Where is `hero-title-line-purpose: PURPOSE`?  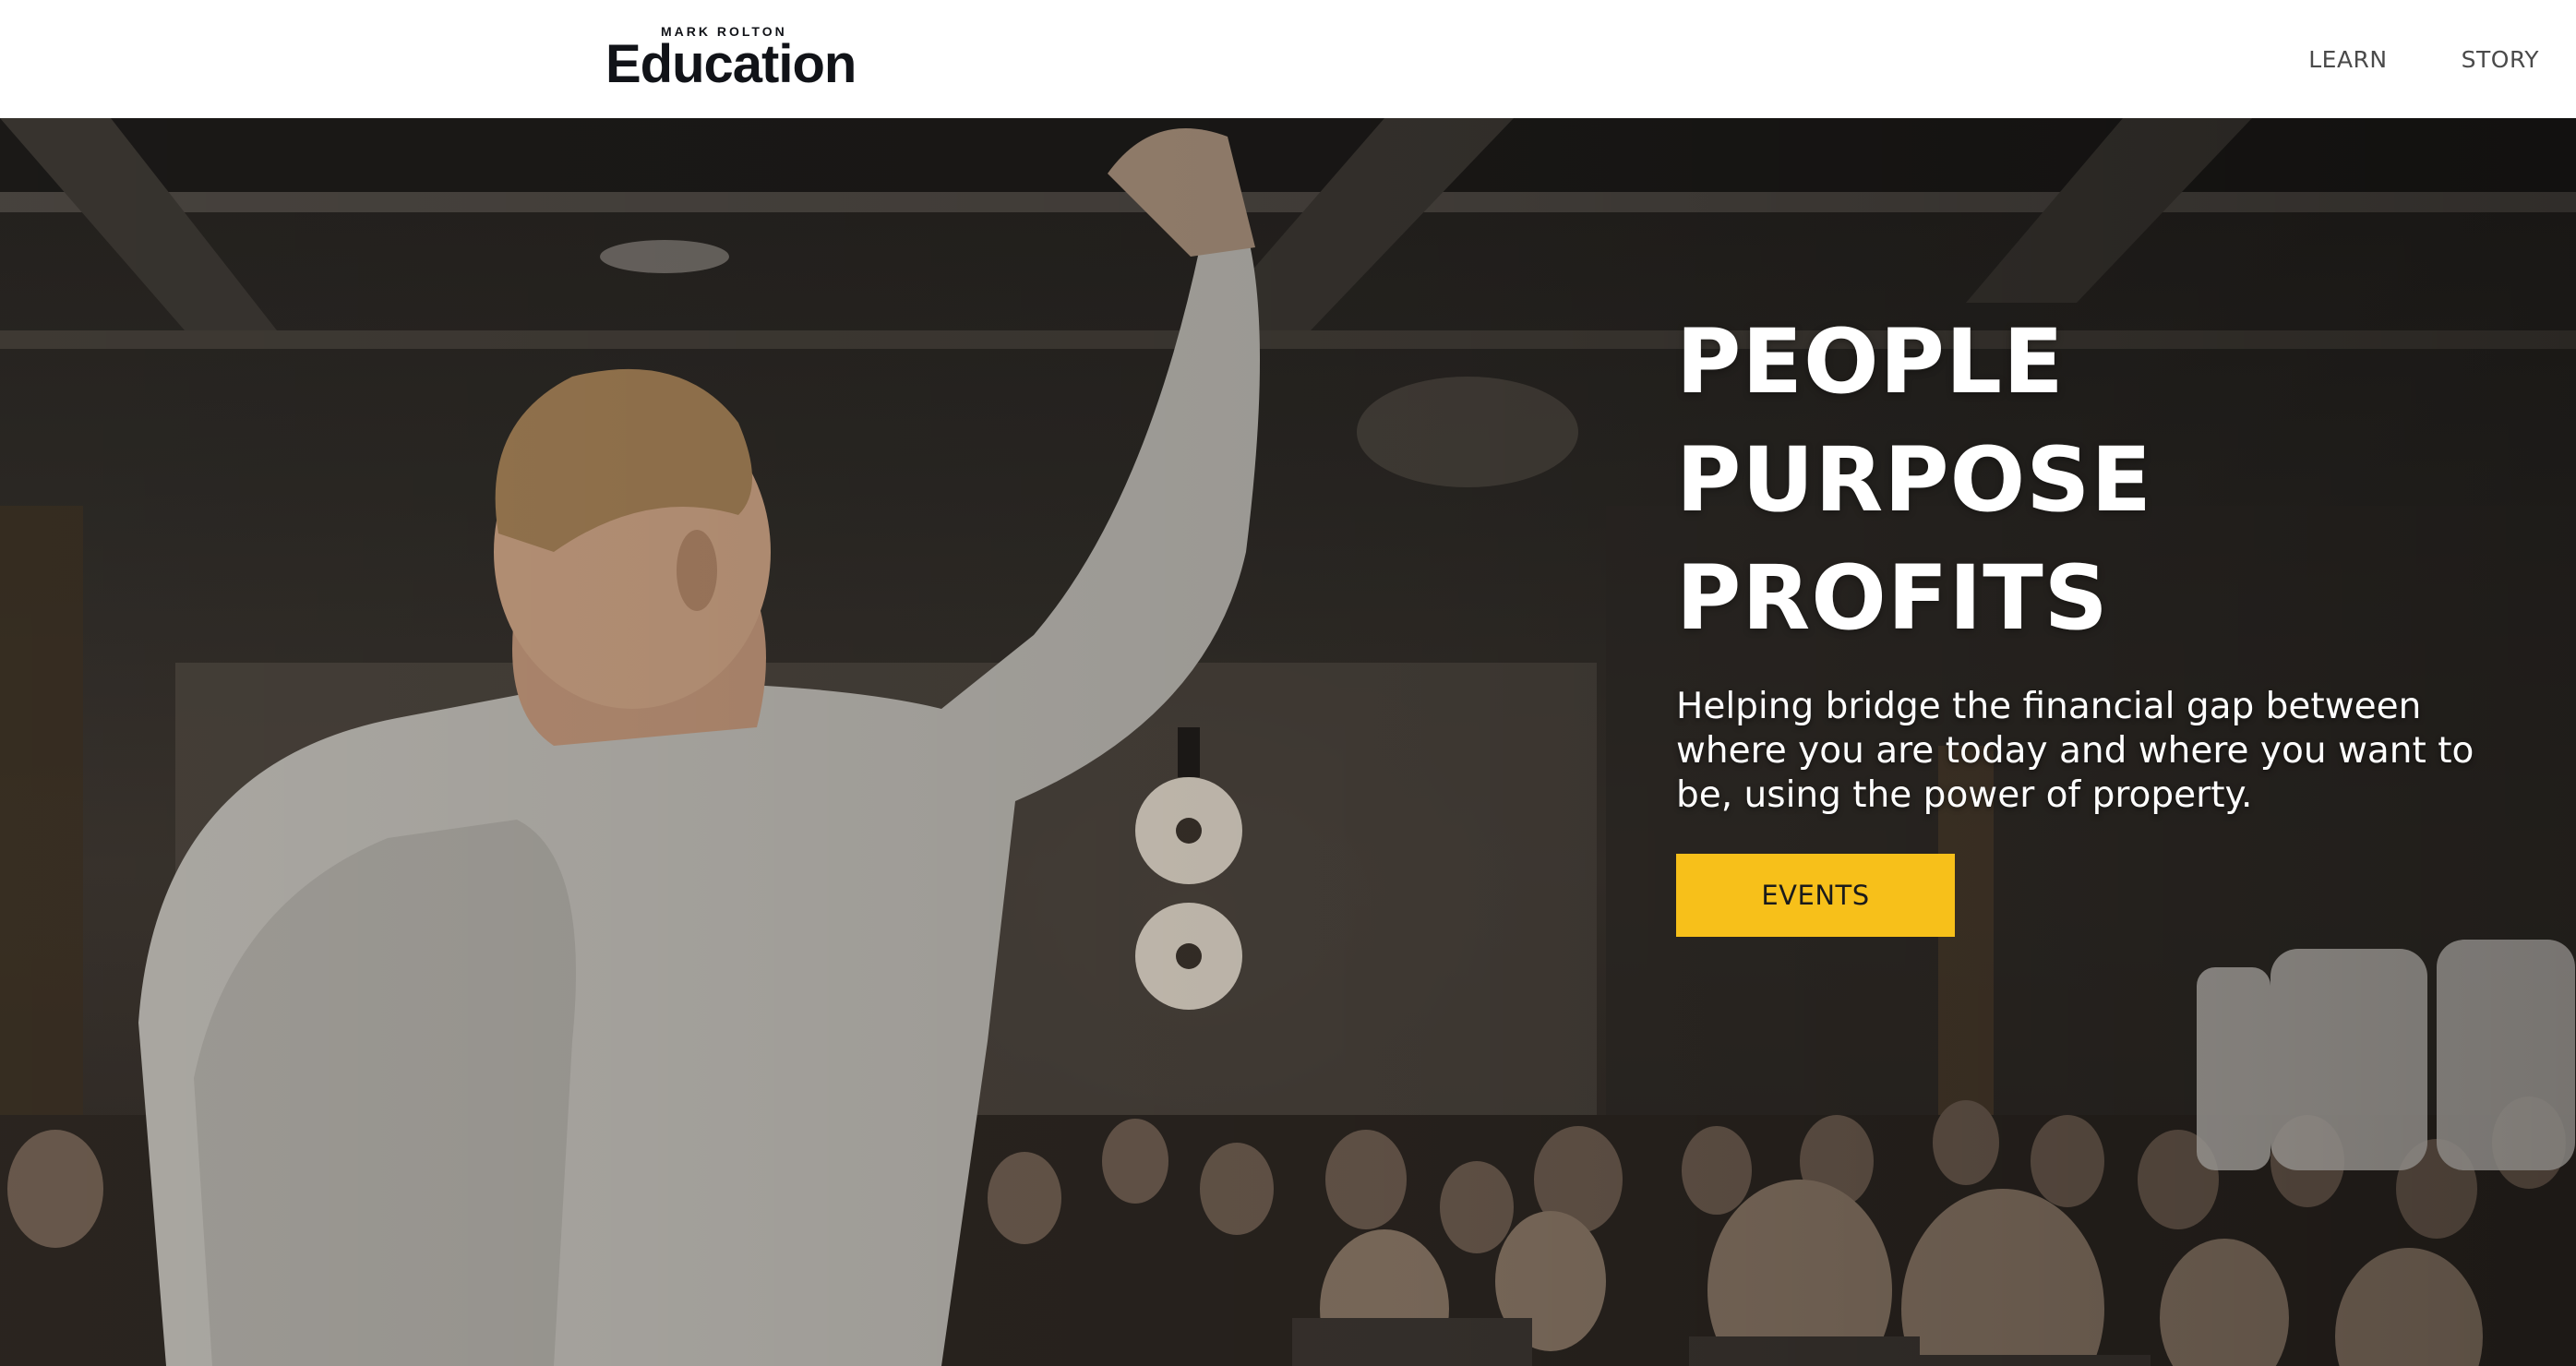 hero-title-line-purpose: PURPOSE is located at coordinates (1914, 480).